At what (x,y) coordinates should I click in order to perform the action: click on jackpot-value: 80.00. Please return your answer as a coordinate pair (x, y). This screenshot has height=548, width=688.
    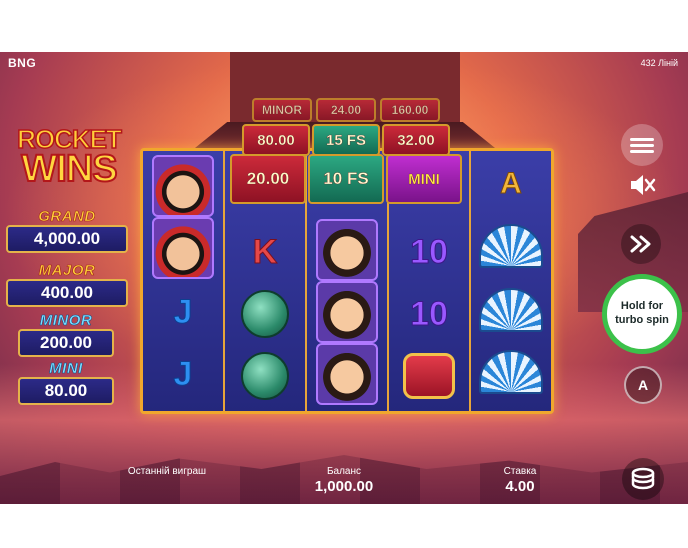
    Looking at the image, I should click on (66, 391).